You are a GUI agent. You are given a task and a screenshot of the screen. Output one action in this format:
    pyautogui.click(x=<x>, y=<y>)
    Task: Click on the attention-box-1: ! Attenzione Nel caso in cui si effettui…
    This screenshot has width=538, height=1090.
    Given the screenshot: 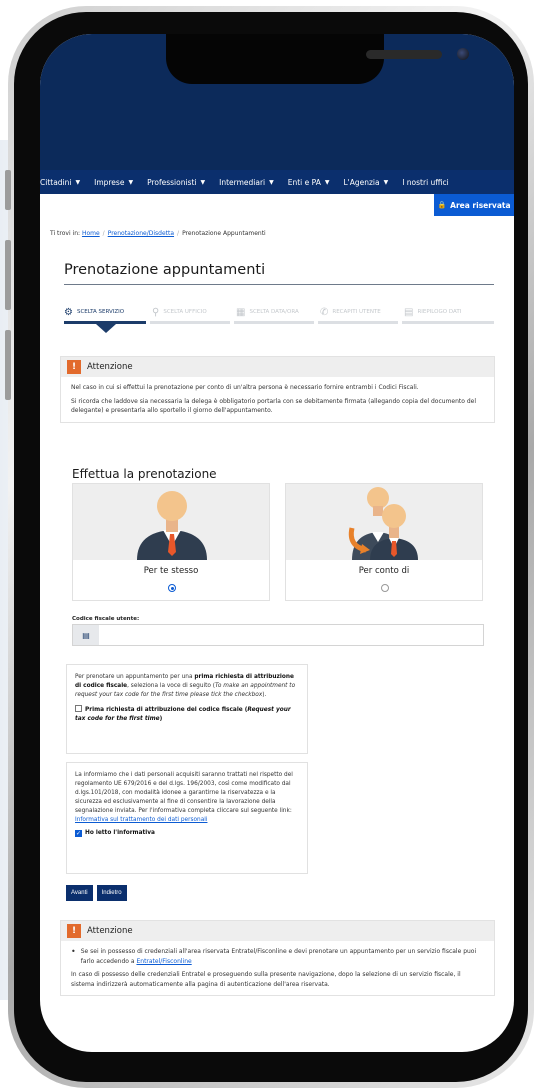 What is the action you would take?
    pyautogui.click(x=277, y=389)
    